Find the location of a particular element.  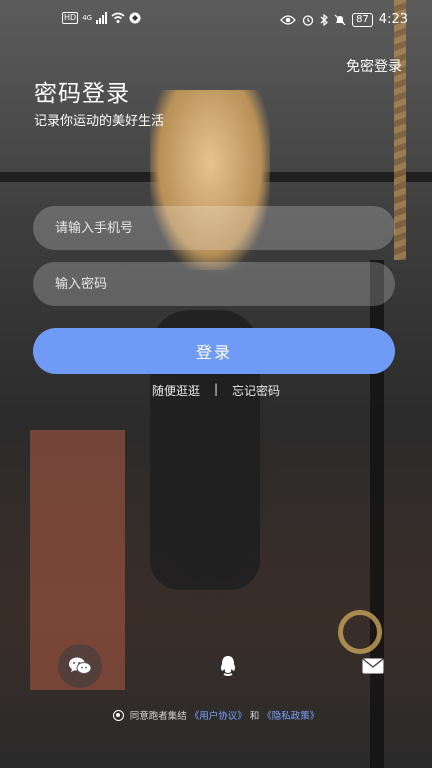

eye-icon is located at coordinates (288, 19).